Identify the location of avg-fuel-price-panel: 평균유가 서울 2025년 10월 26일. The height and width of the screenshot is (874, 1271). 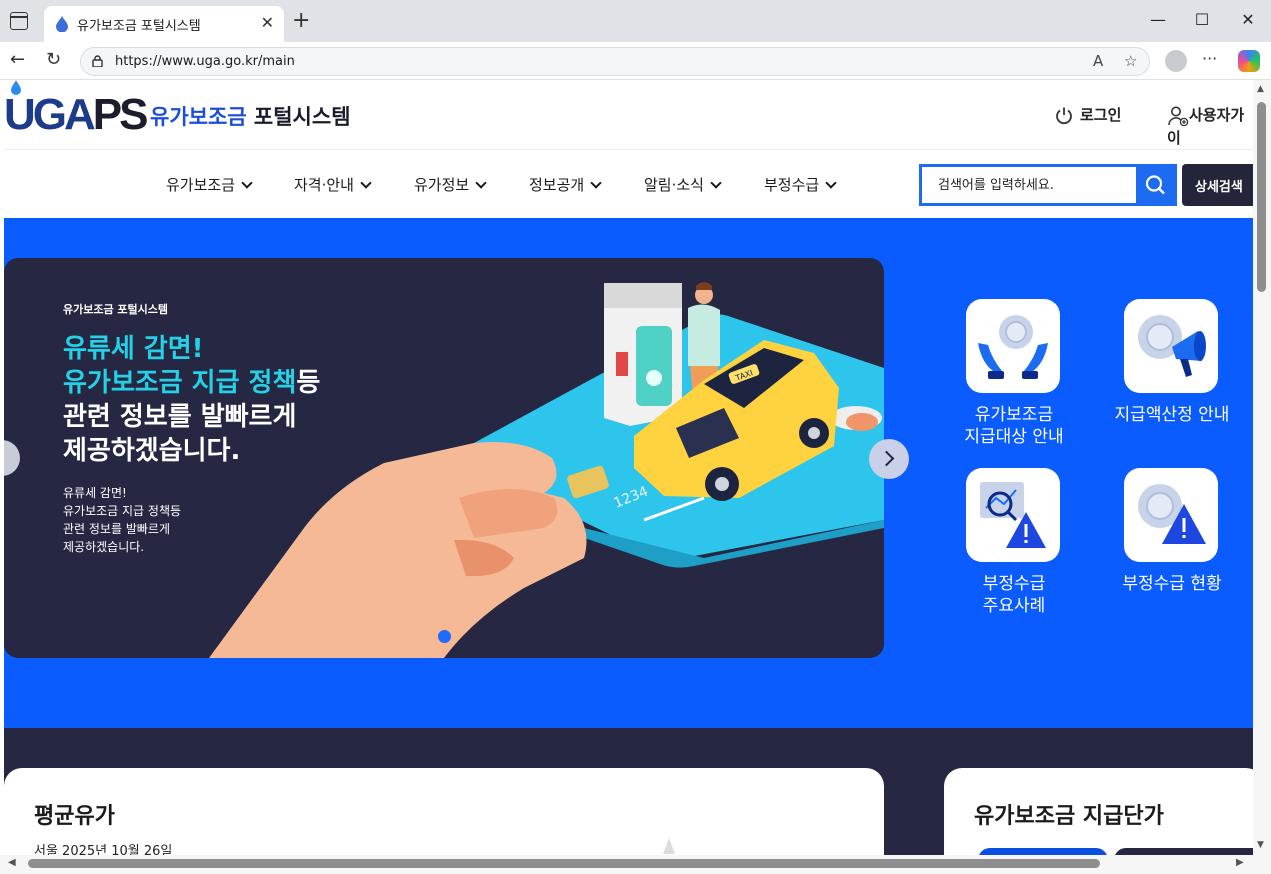
(444, 811).